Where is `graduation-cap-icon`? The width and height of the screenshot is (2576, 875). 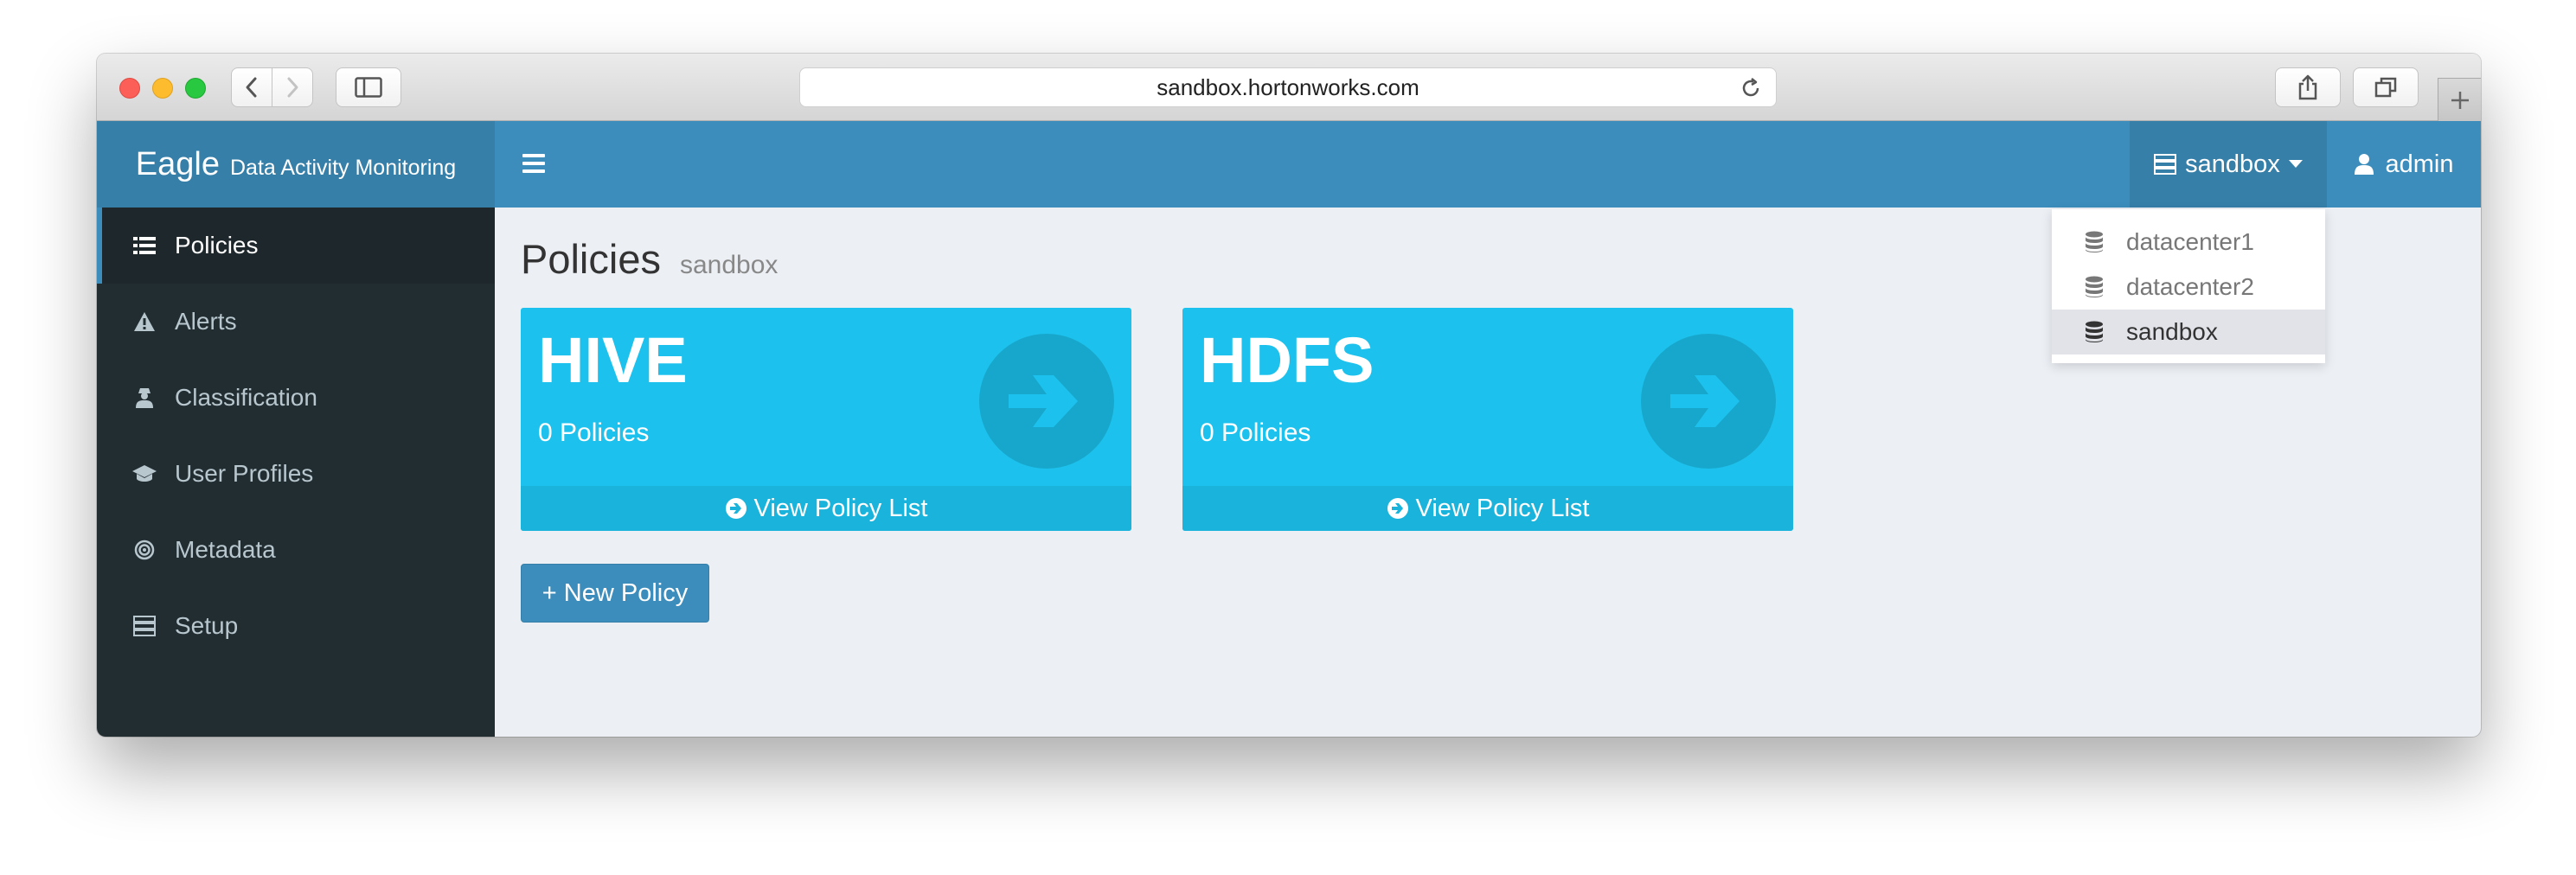 graduation-cap-icon is located at coordinates (144, 474).